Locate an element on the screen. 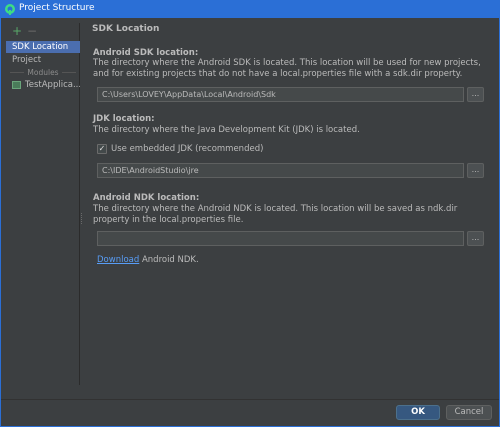  embedded-jdk-checkbox: ✓ is located at coordinates (102, 149).